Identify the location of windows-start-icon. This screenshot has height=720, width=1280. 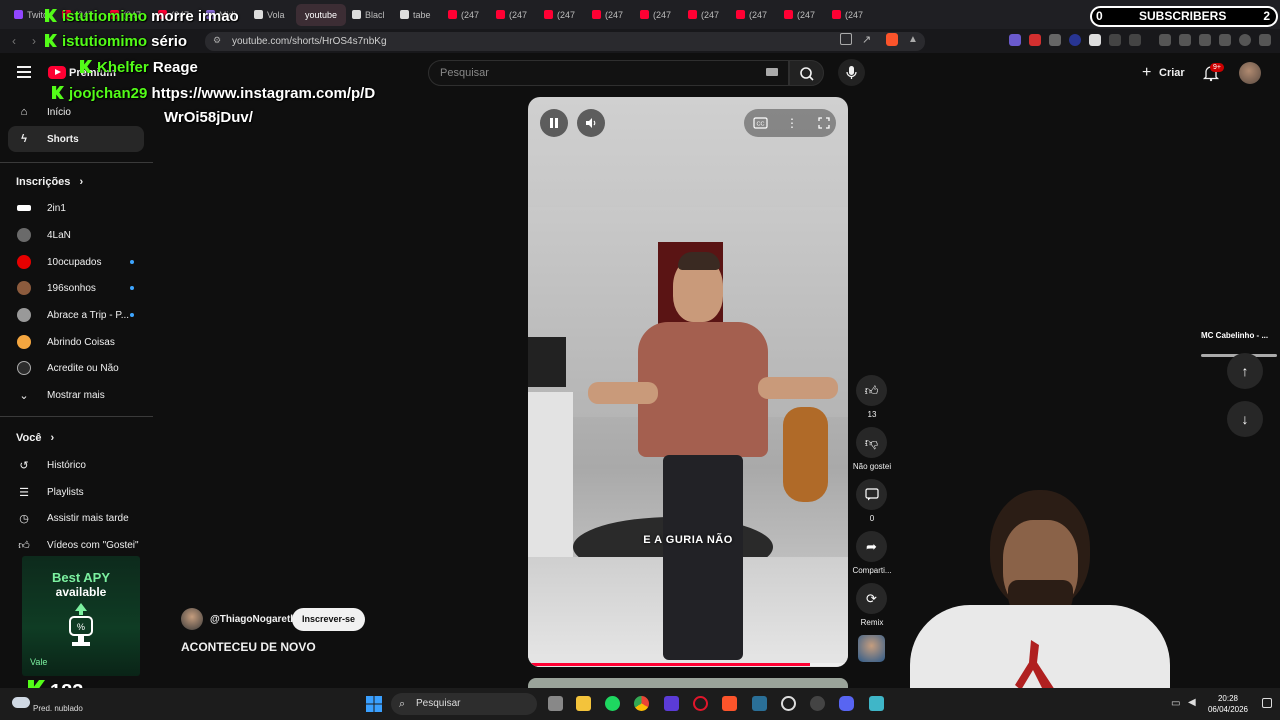
(374, 704).